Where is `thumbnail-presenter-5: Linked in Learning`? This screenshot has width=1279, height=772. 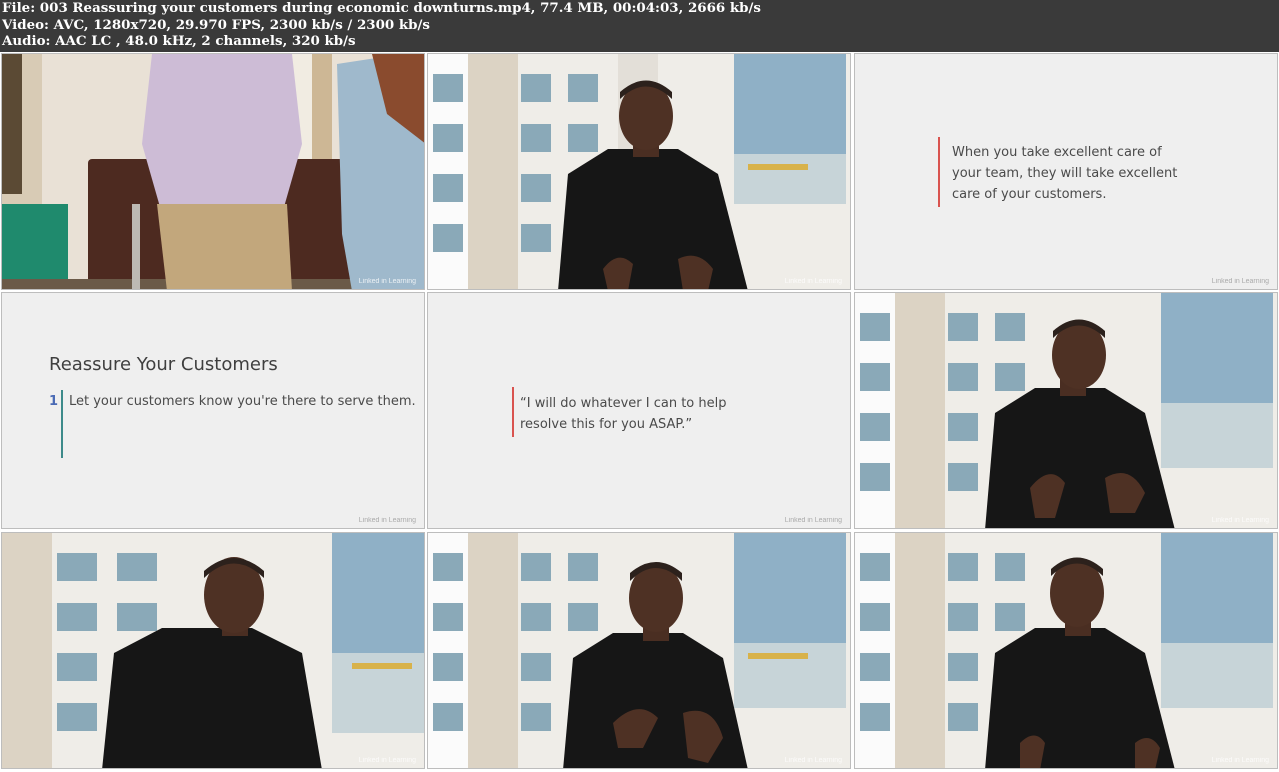 thumbnail-presenter-5: Linked in Learning is located at coordinates (1066, 650).